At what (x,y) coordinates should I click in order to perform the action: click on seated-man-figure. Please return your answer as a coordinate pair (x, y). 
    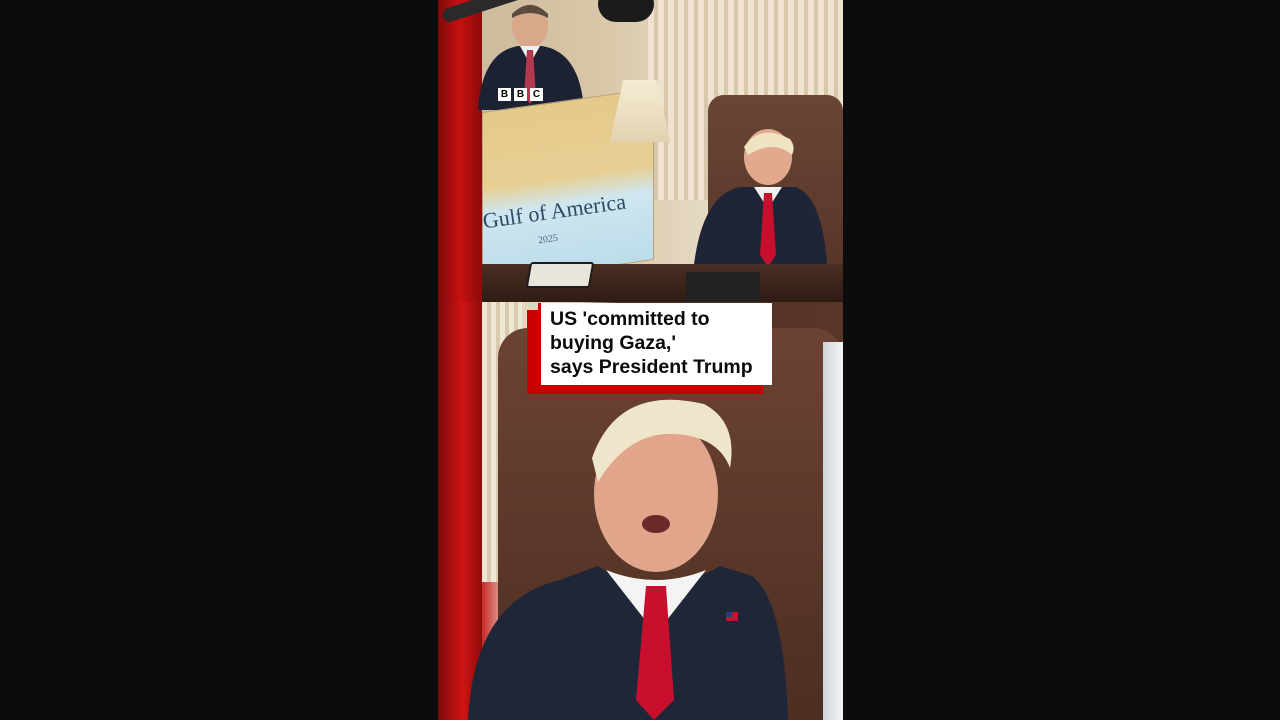
    Looking at the image, I should click on (760, 207).